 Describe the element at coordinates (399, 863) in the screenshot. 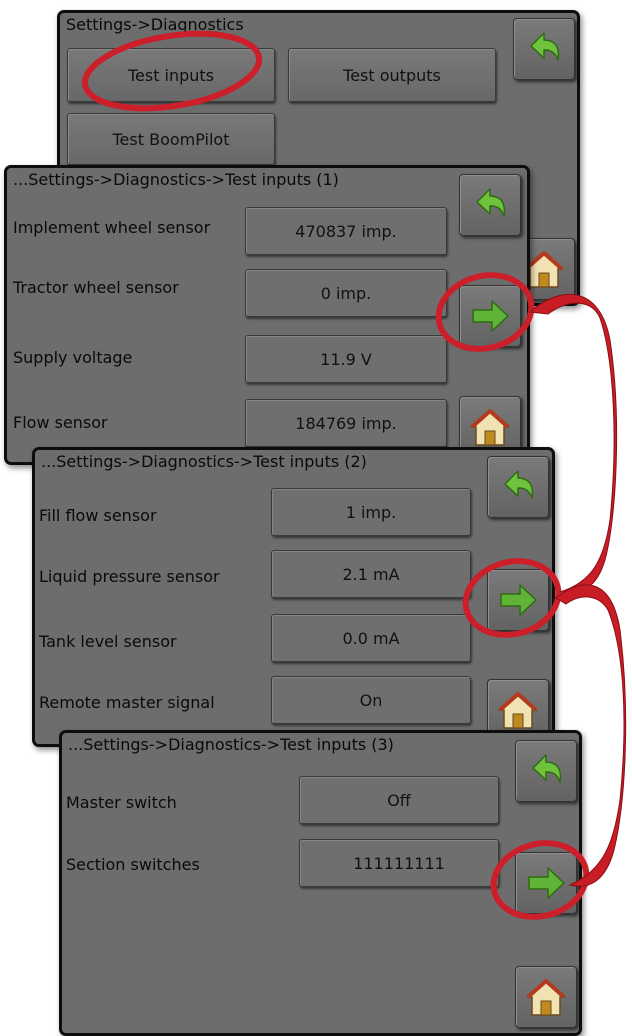

I see `section-switches-value: 111111111` at that location.